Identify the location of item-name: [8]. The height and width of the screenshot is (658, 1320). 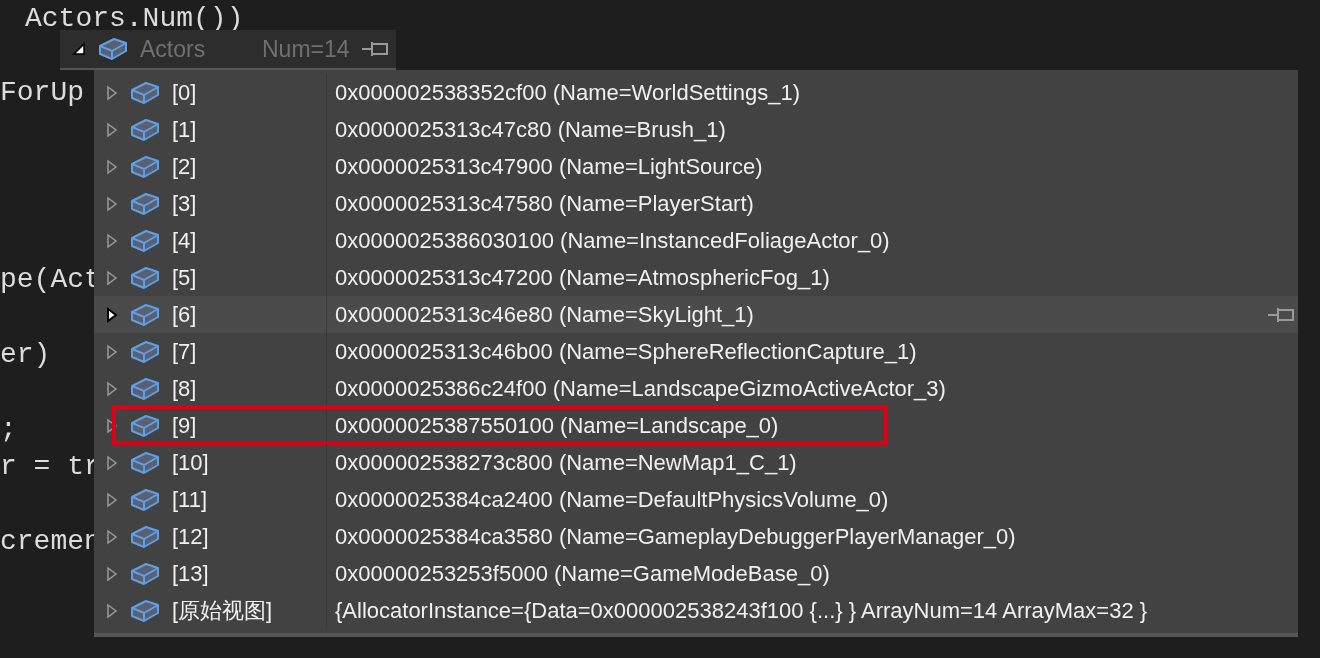
(184, 389).